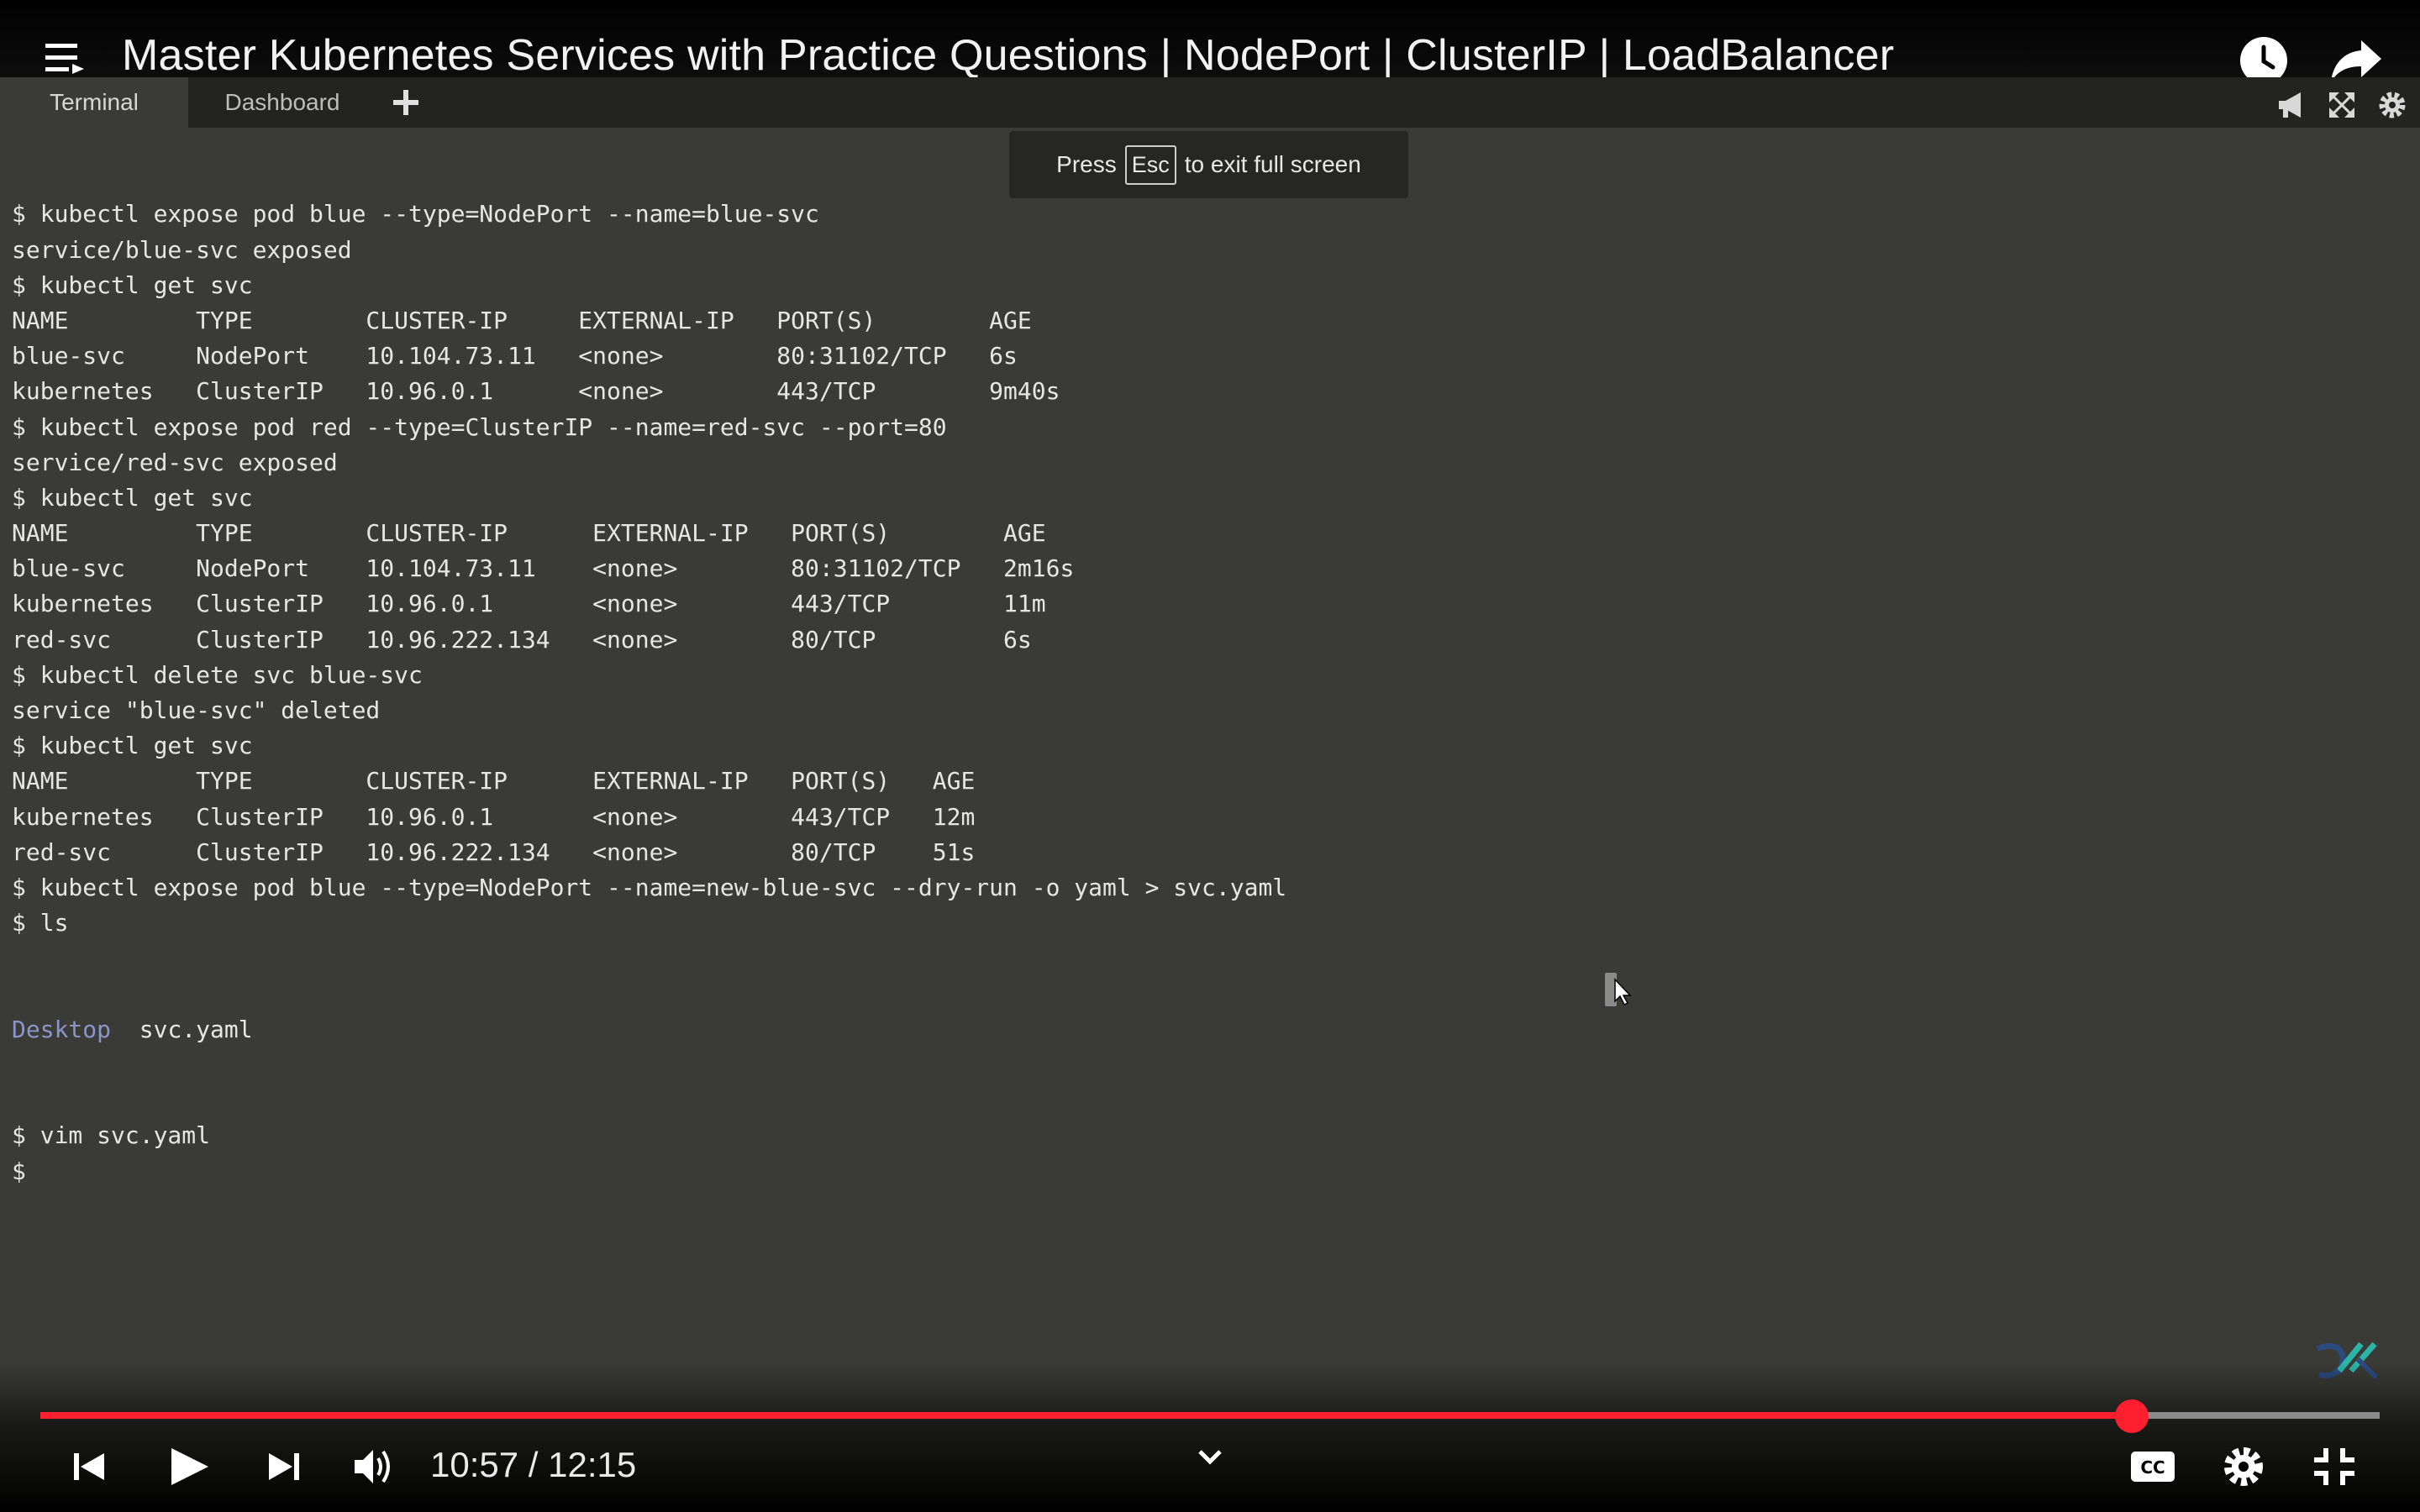 The height and width of the screenshot is (1512, 2420). What do you see at coordinates (373, 1466) in the screenshot?
I see `volume-icon` at bounding box center [373, 1466].